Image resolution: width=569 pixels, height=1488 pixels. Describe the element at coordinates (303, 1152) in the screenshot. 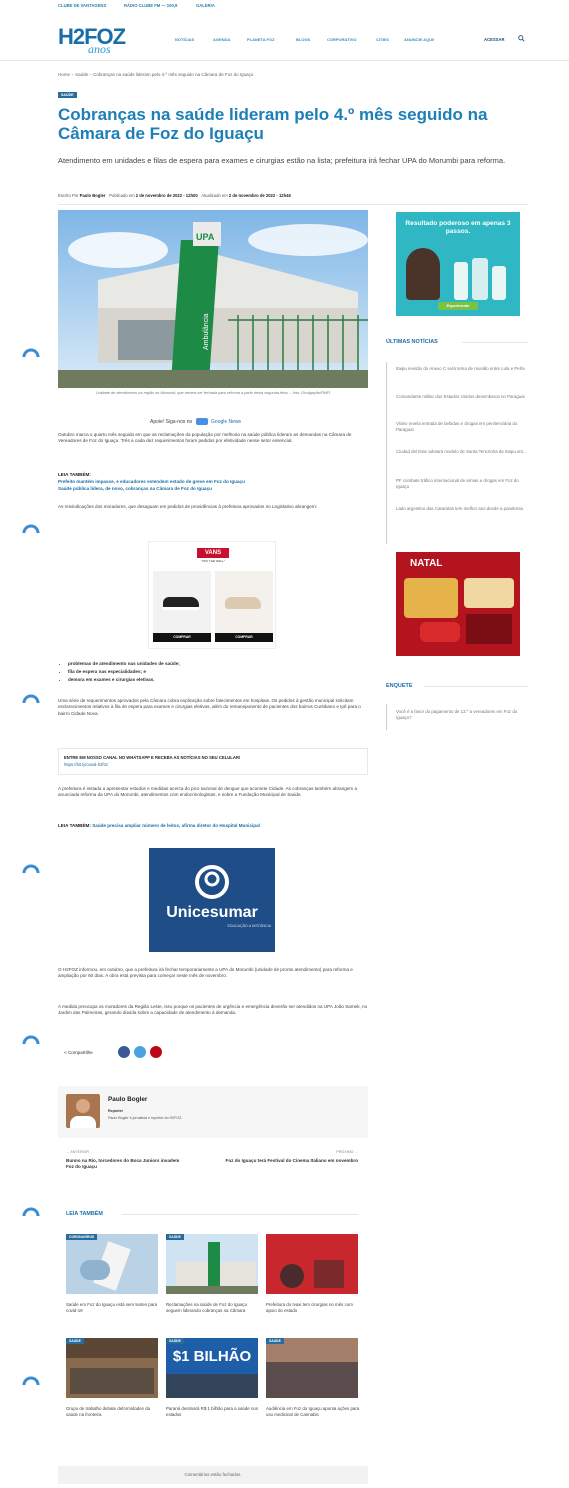

I see `next-post-label: PRÓXIMO →` at that location.